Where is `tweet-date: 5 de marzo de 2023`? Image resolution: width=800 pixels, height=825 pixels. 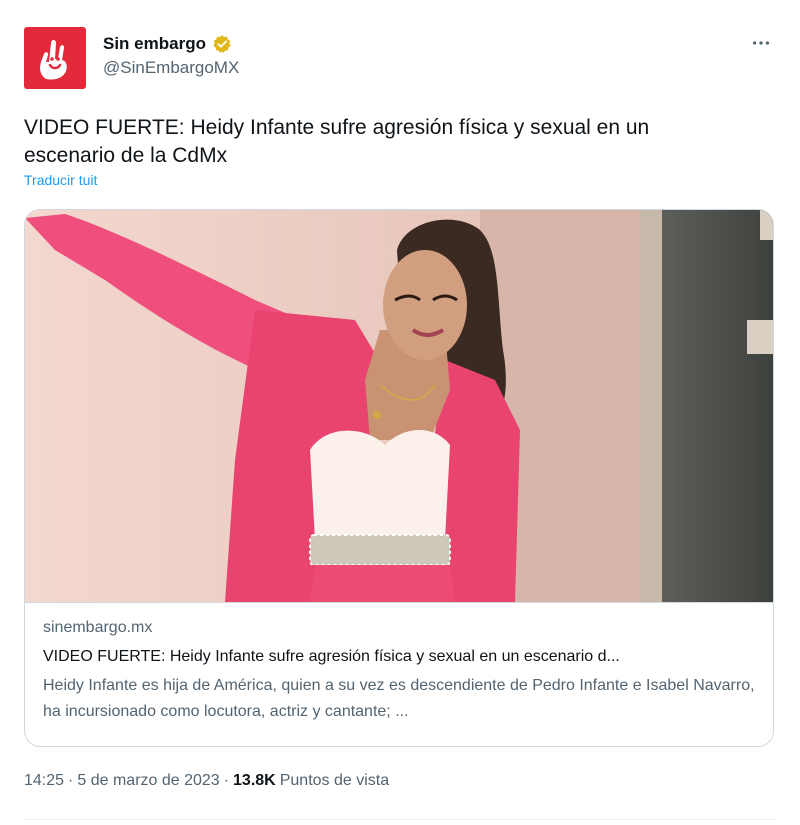 tweet-date: 5 de marzo de 2023 is located at coordinates (148, 781).